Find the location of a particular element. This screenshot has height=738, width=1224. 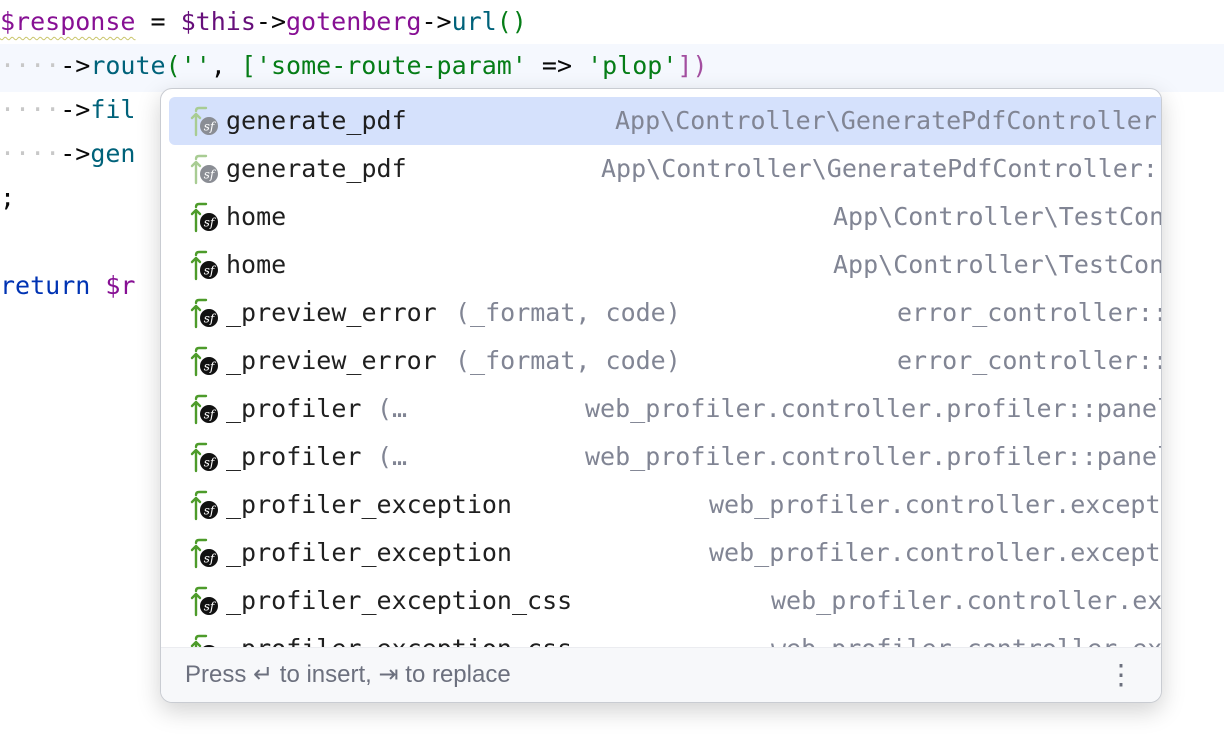

close-bracket: ] is located at coordinates (685, 65).